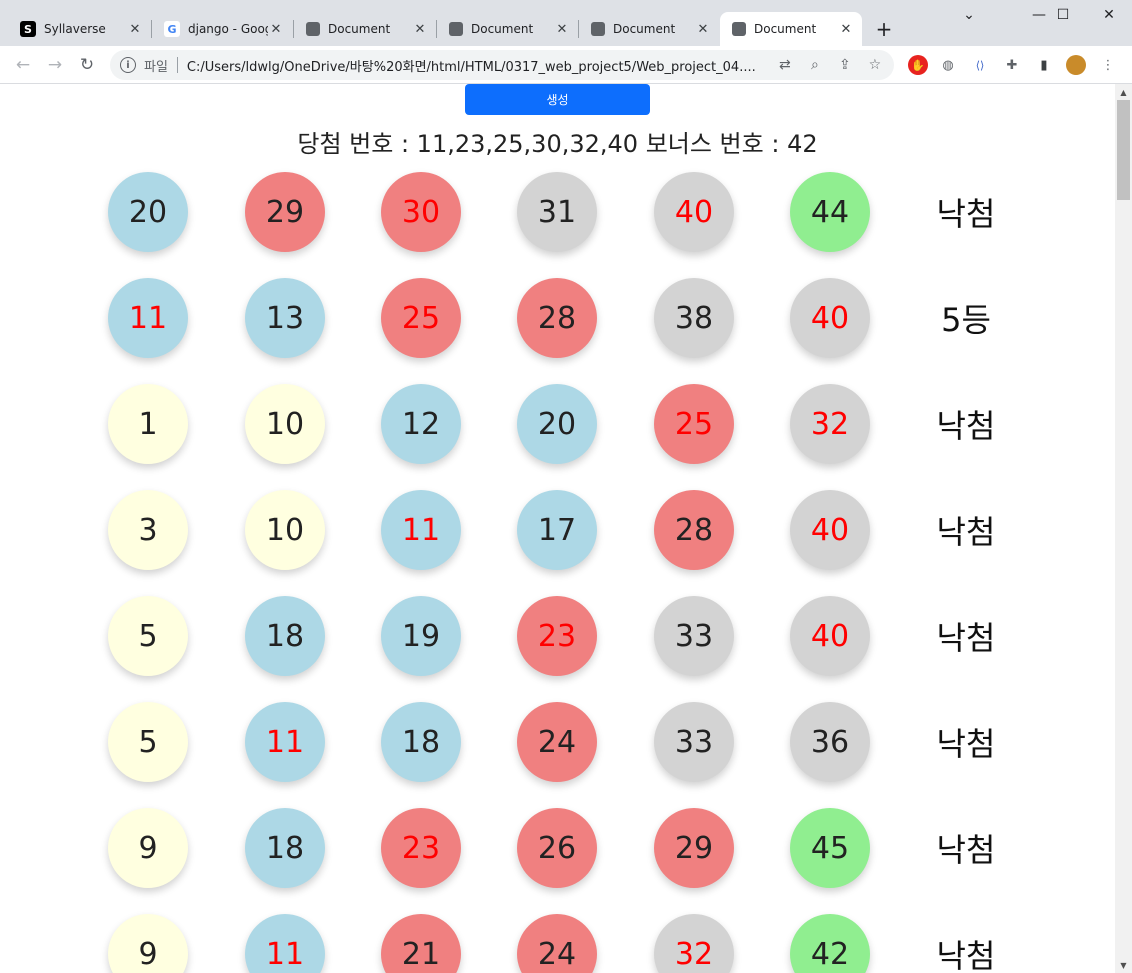  Describe the element at coordinates (1108, 65) in the screenshot. I see `menu-kebab-icon: ⋮` at that location.